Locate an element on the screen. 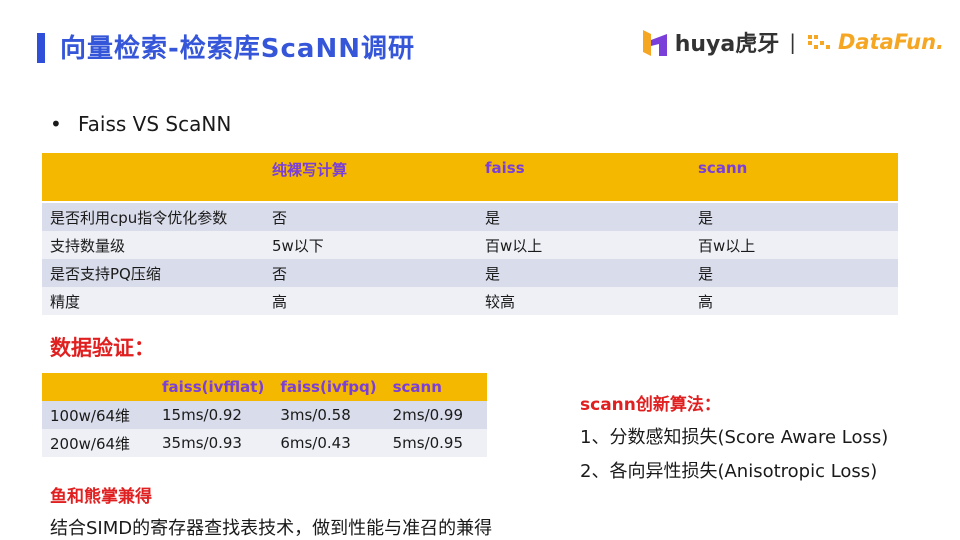 The height and width of the screenshot is (540, 960). table-row: 是否支持PQ压缩 否 是 是 is located at coordinates (470, 273).